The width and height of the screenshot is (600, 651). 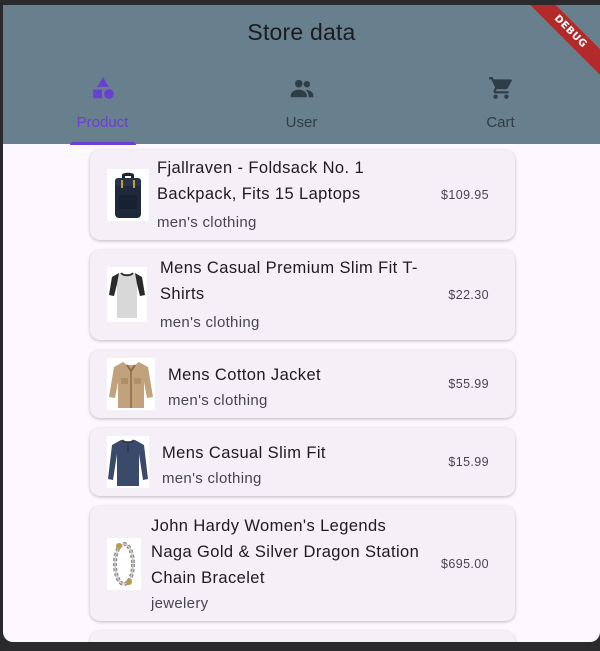 What do you see at coordinates (301, 32) in the screenshot?
I see `page-title: Store data` at bounding box center [301, 32].